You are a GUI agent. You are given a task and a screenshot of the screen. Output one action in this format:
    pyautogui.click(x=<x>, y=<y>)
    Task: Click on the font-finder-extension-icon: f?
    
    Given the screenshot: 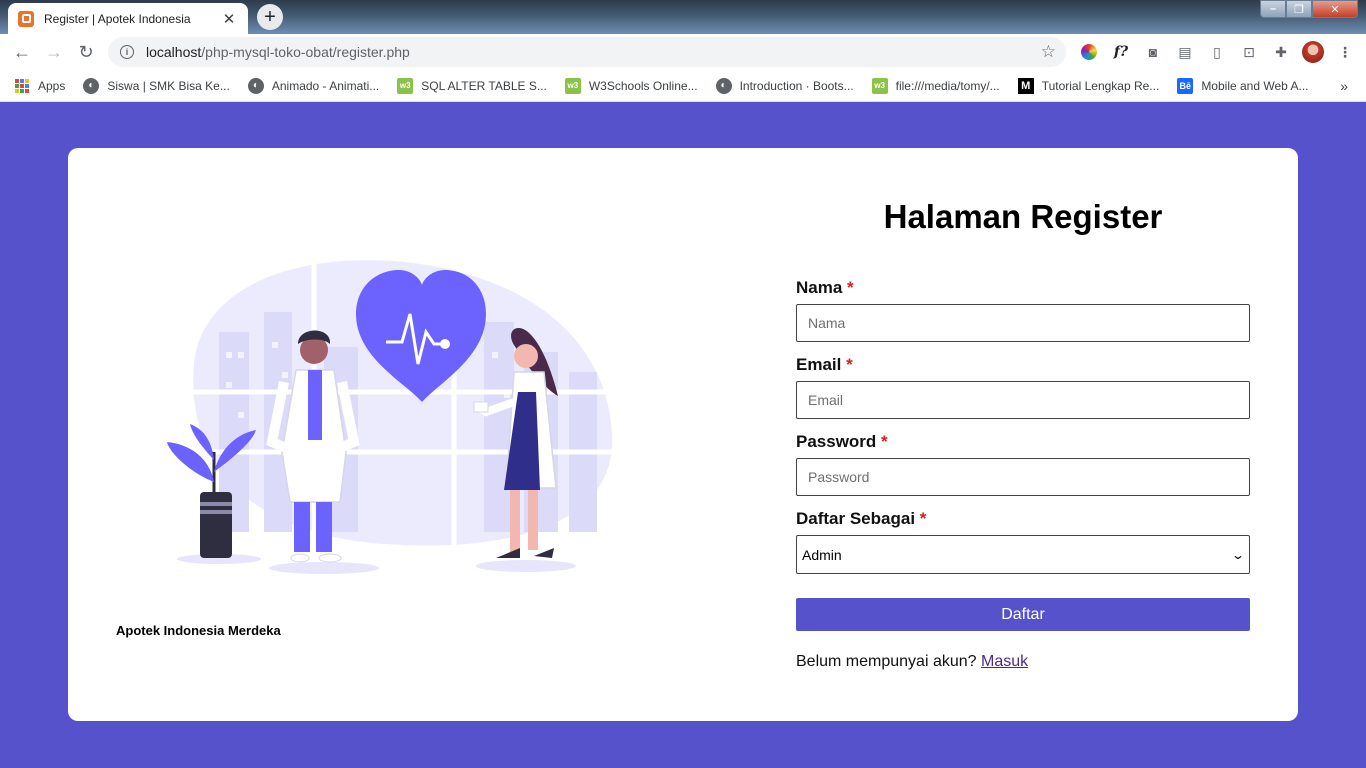 What is the action you would take?
    pyautogui.click(x=1121, y=52)
    